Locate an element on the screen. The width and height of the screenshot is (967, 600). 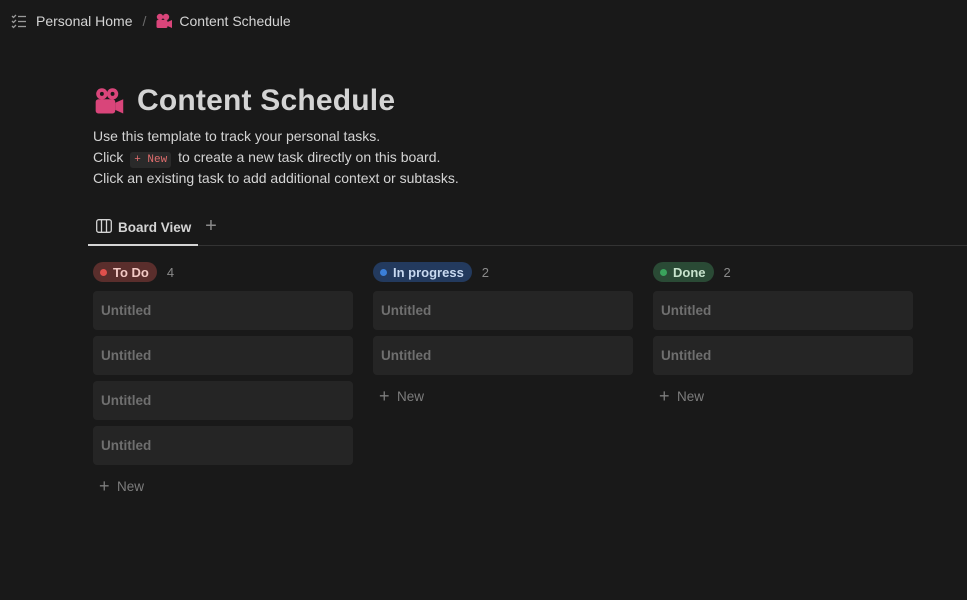
status-badge: To Do is located at coordinates (125, 272).